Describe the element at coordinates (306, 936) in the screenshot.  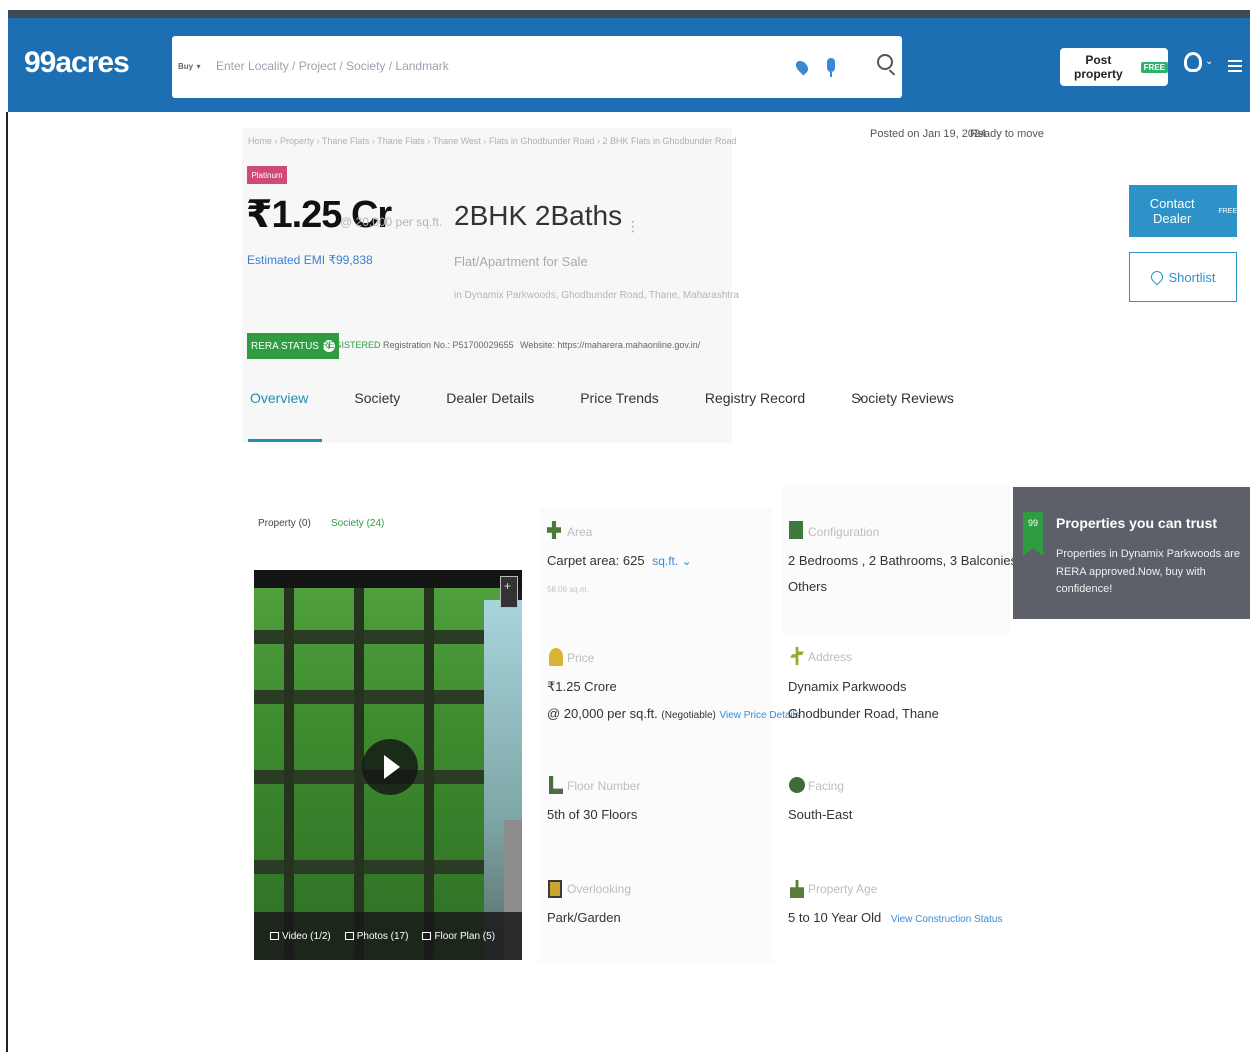
I see `video-count-label: Video (1/2)` at that location.